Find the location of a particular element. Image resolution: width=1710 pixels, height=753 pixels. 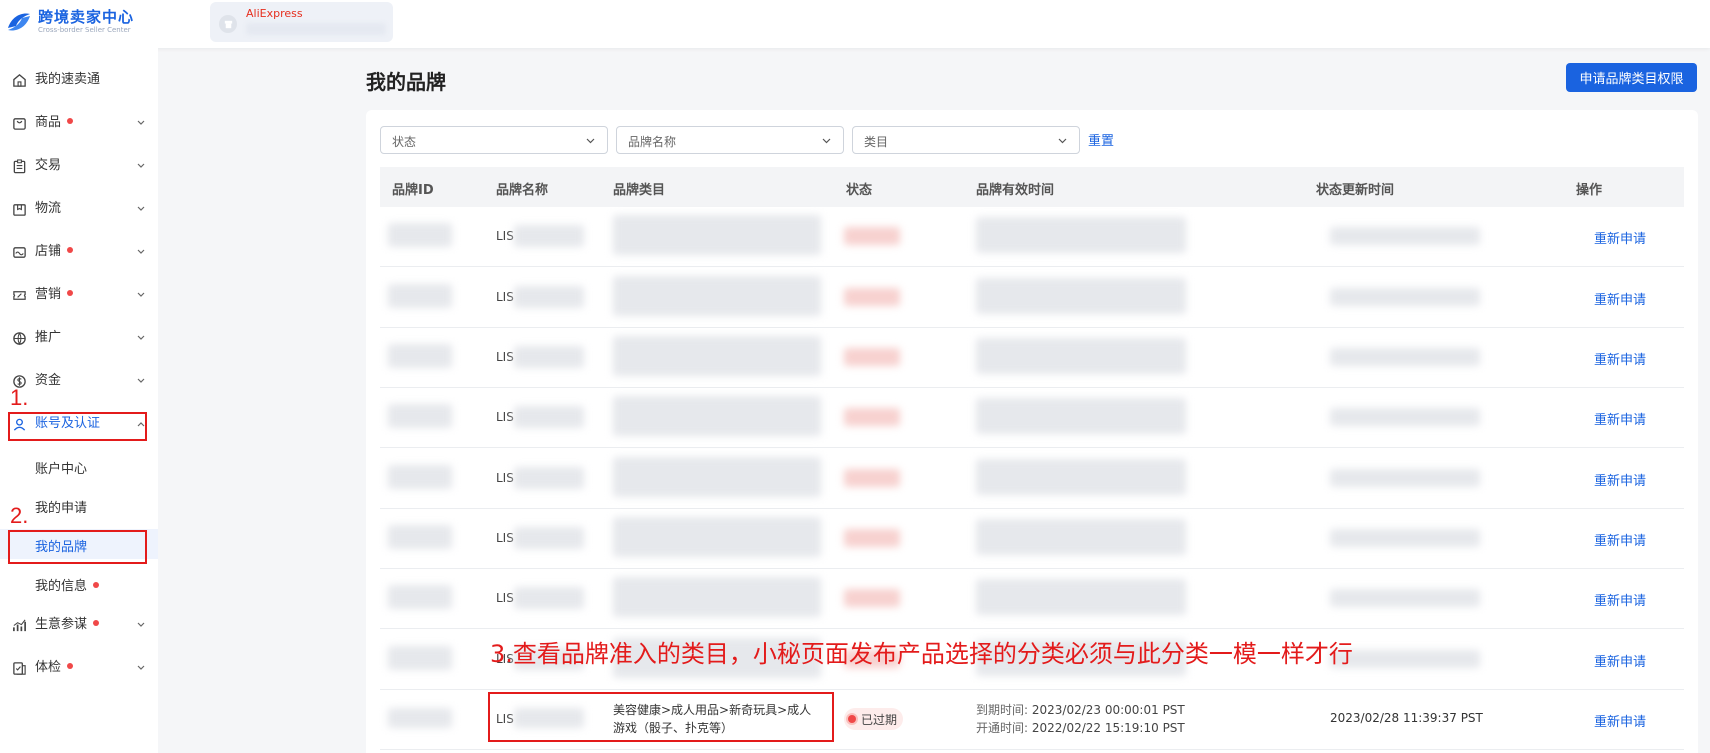

table-header: 品牌ID 品牌名称 品牌类目 状态 品牌有效时间 状态更新时间 操作 is located at coordinates (1032, 187).